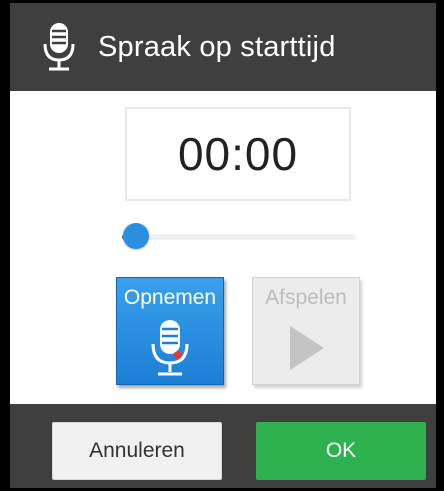 This screenshot has width=444, height=491. I want to click on cancel-button: Annuleren, so click(137, 451).